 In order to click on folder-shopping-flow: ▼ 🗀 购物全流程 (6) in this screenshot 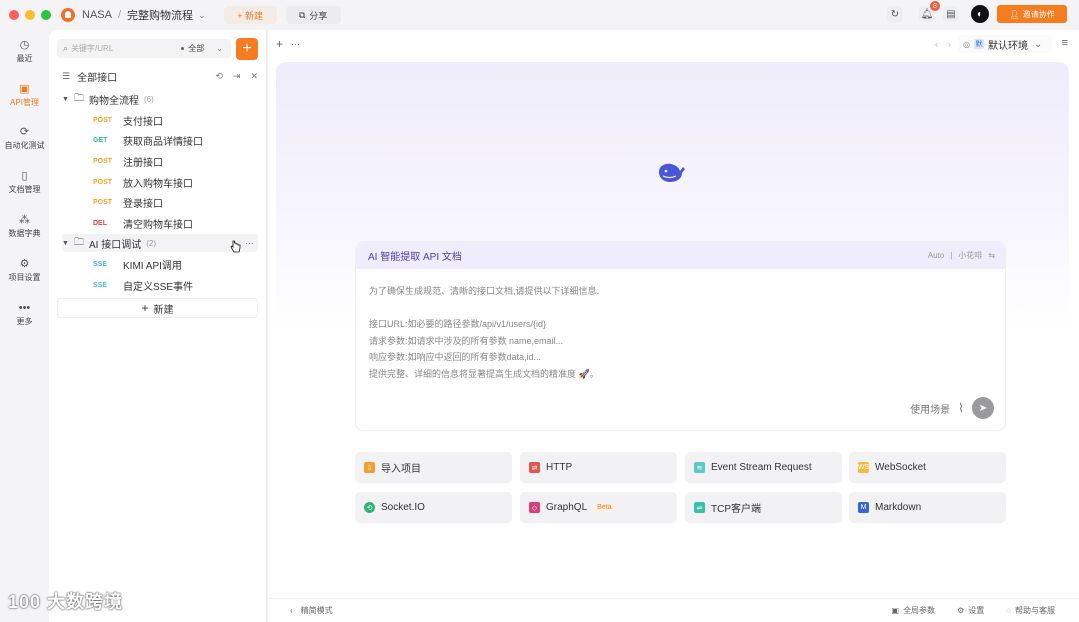, I will do `click(160, 99)`.